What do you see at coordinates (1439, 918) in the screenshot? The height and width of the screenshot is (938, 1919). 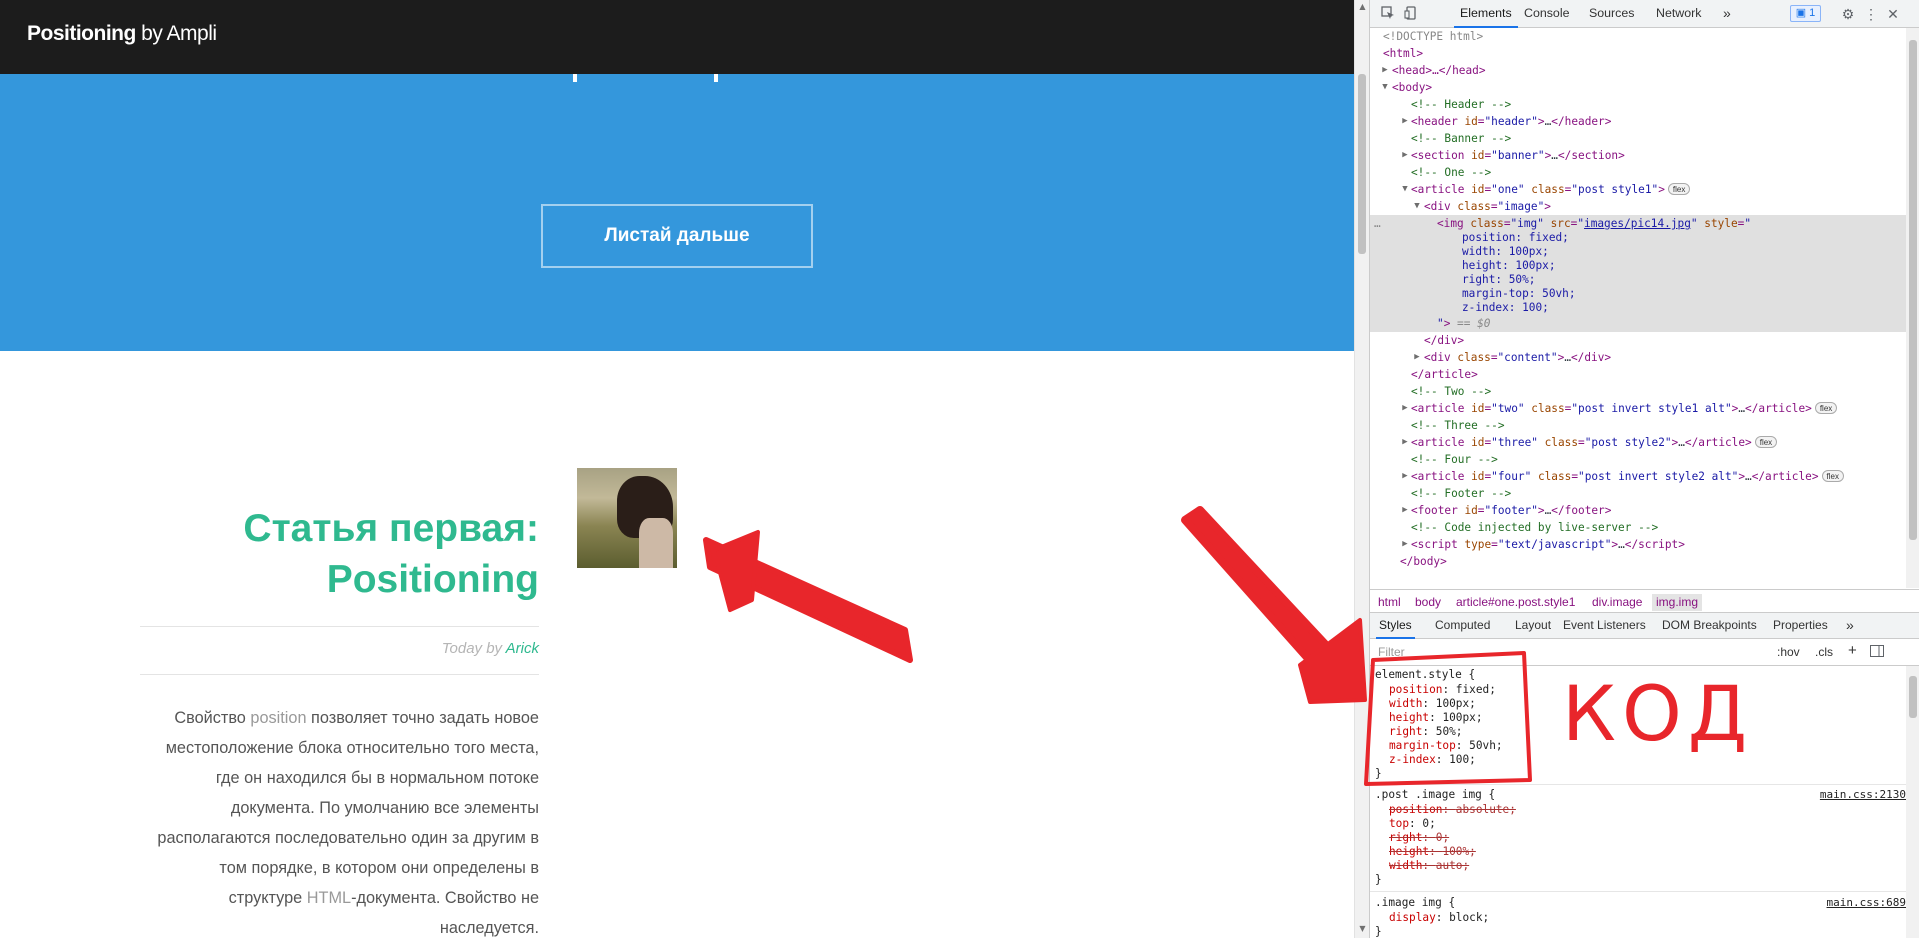 I see `css-declaration: display: block;` at bounding box center [1439, 918].